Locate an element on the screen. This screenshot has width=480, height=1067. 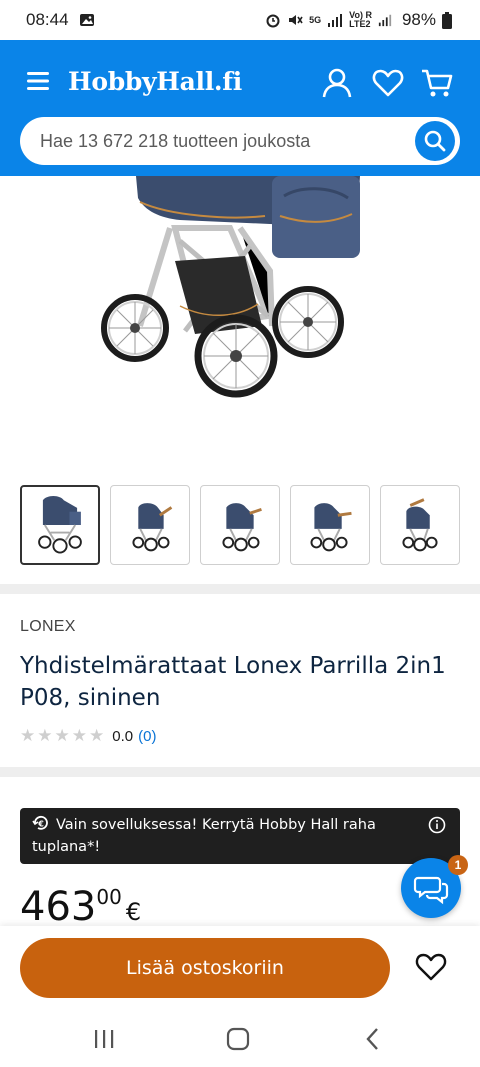
header-row: HobbyHall.fi is located at coordinates (240, 83).